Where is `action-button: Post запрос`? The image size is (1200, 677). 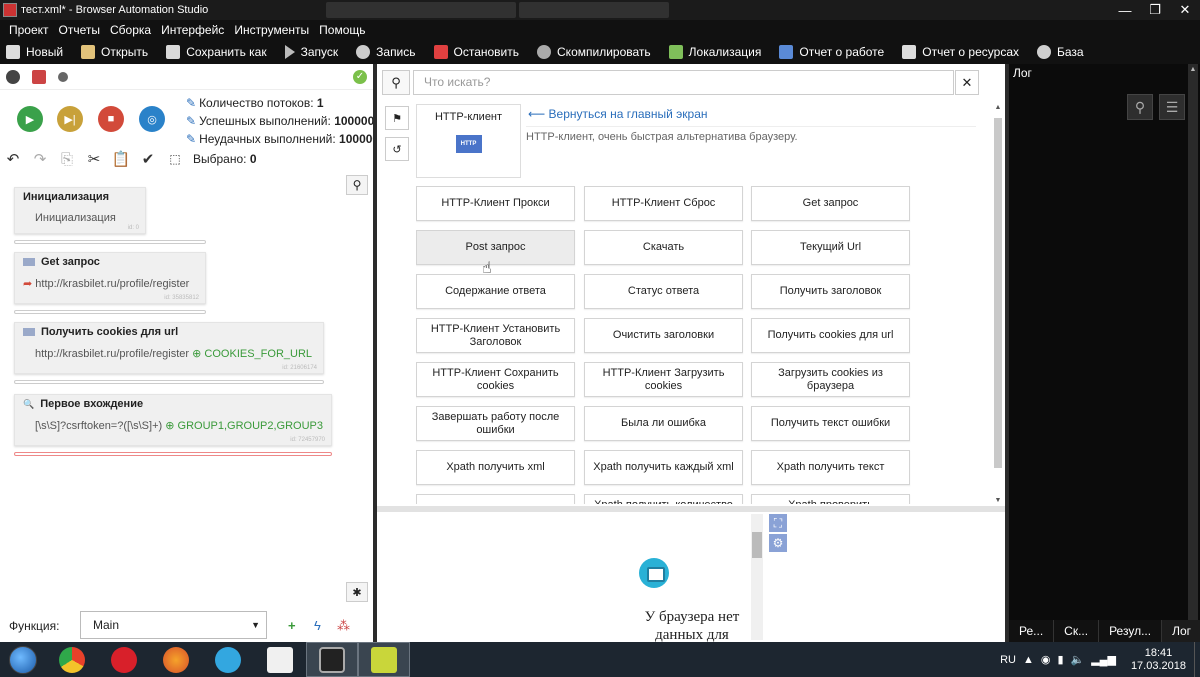
action-button: Post запрос is located at coordinates (495, 247).